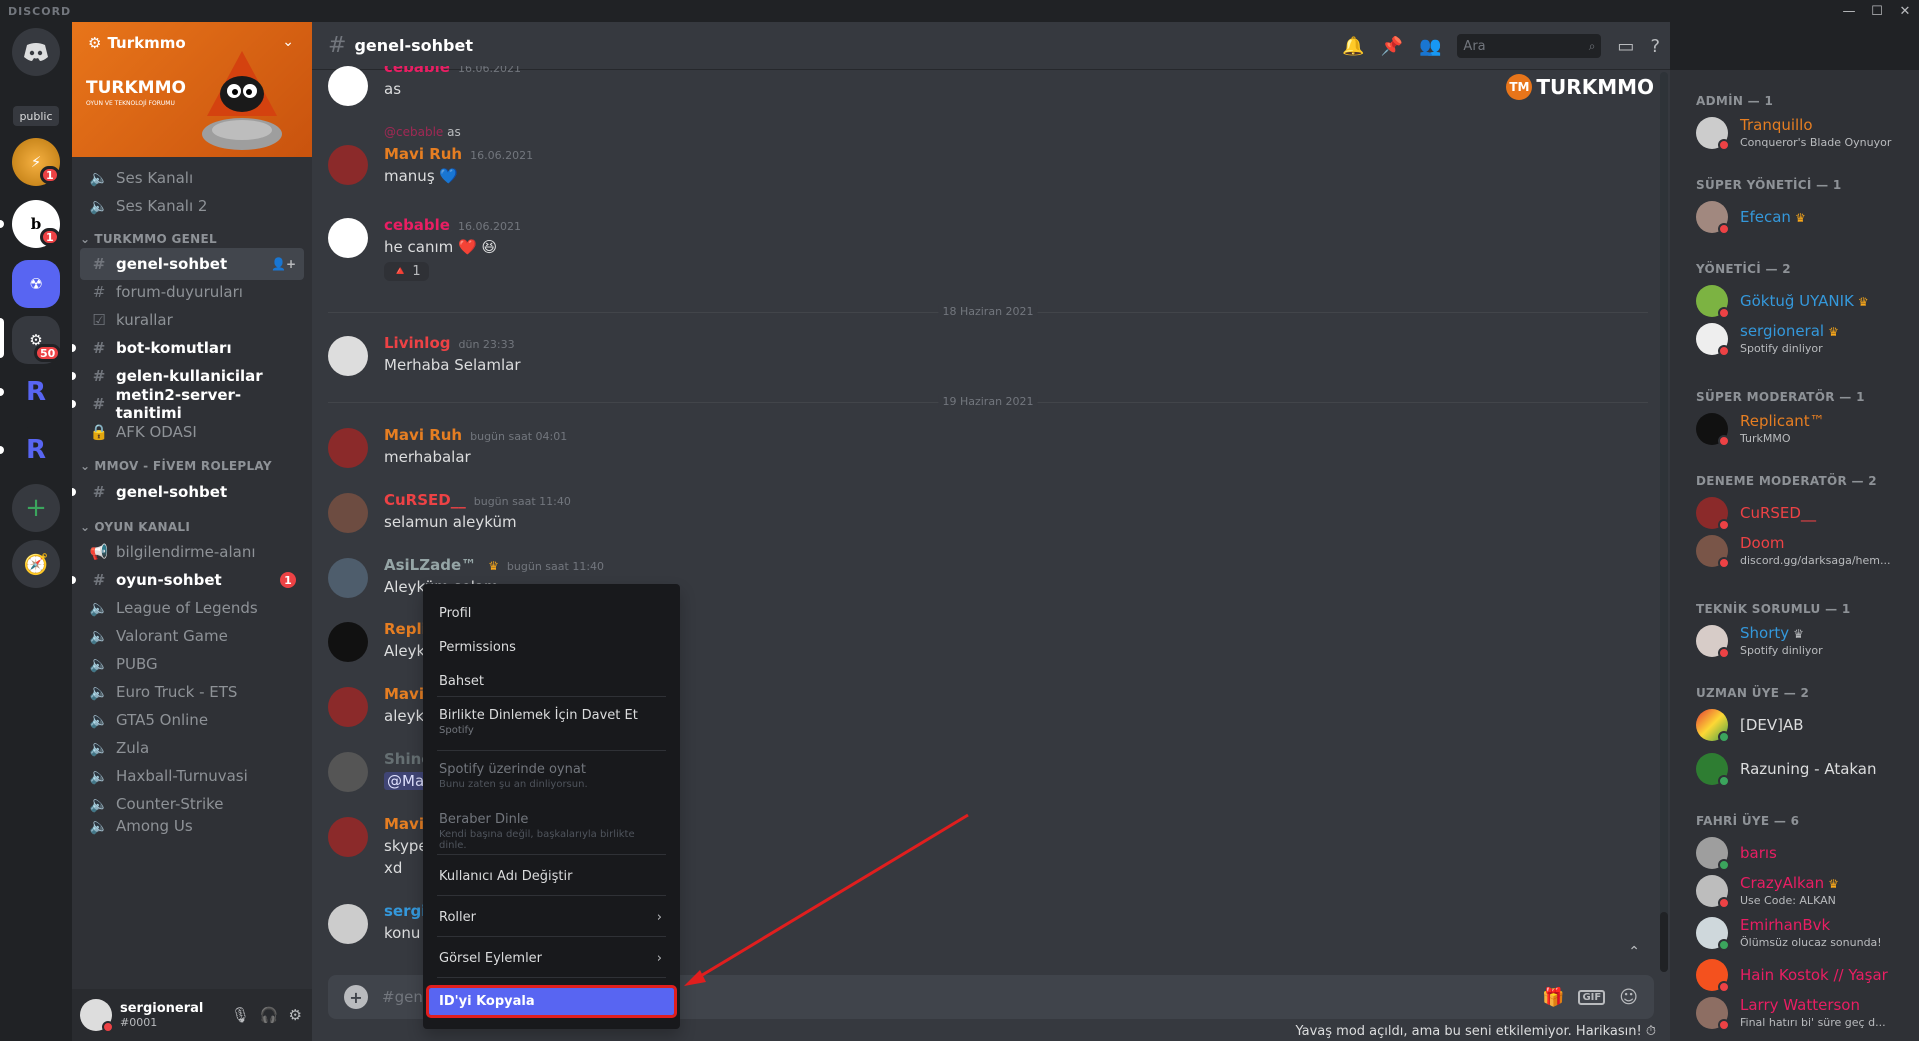 This screenshot has height=1041, width=1919. Describe the element at coordinates (36, 564) in the screenshot. I see `explore-button: 🧭` at that location.